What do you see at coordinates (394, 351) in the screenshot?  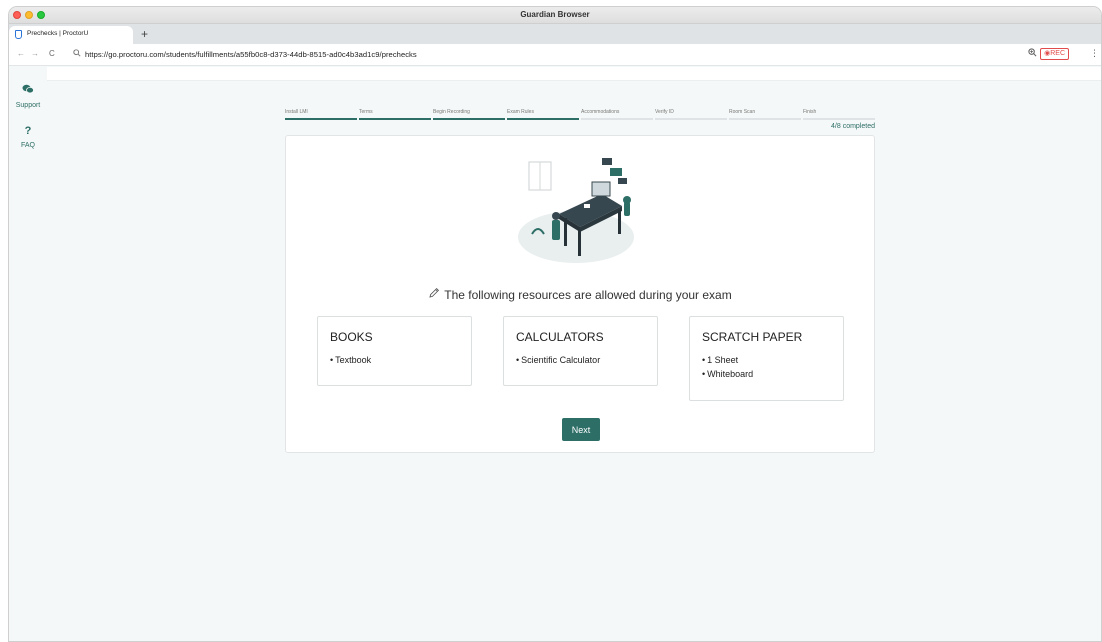 I see `resource-card-books: BOOKS Textbook` at bounding box center [394, 351].